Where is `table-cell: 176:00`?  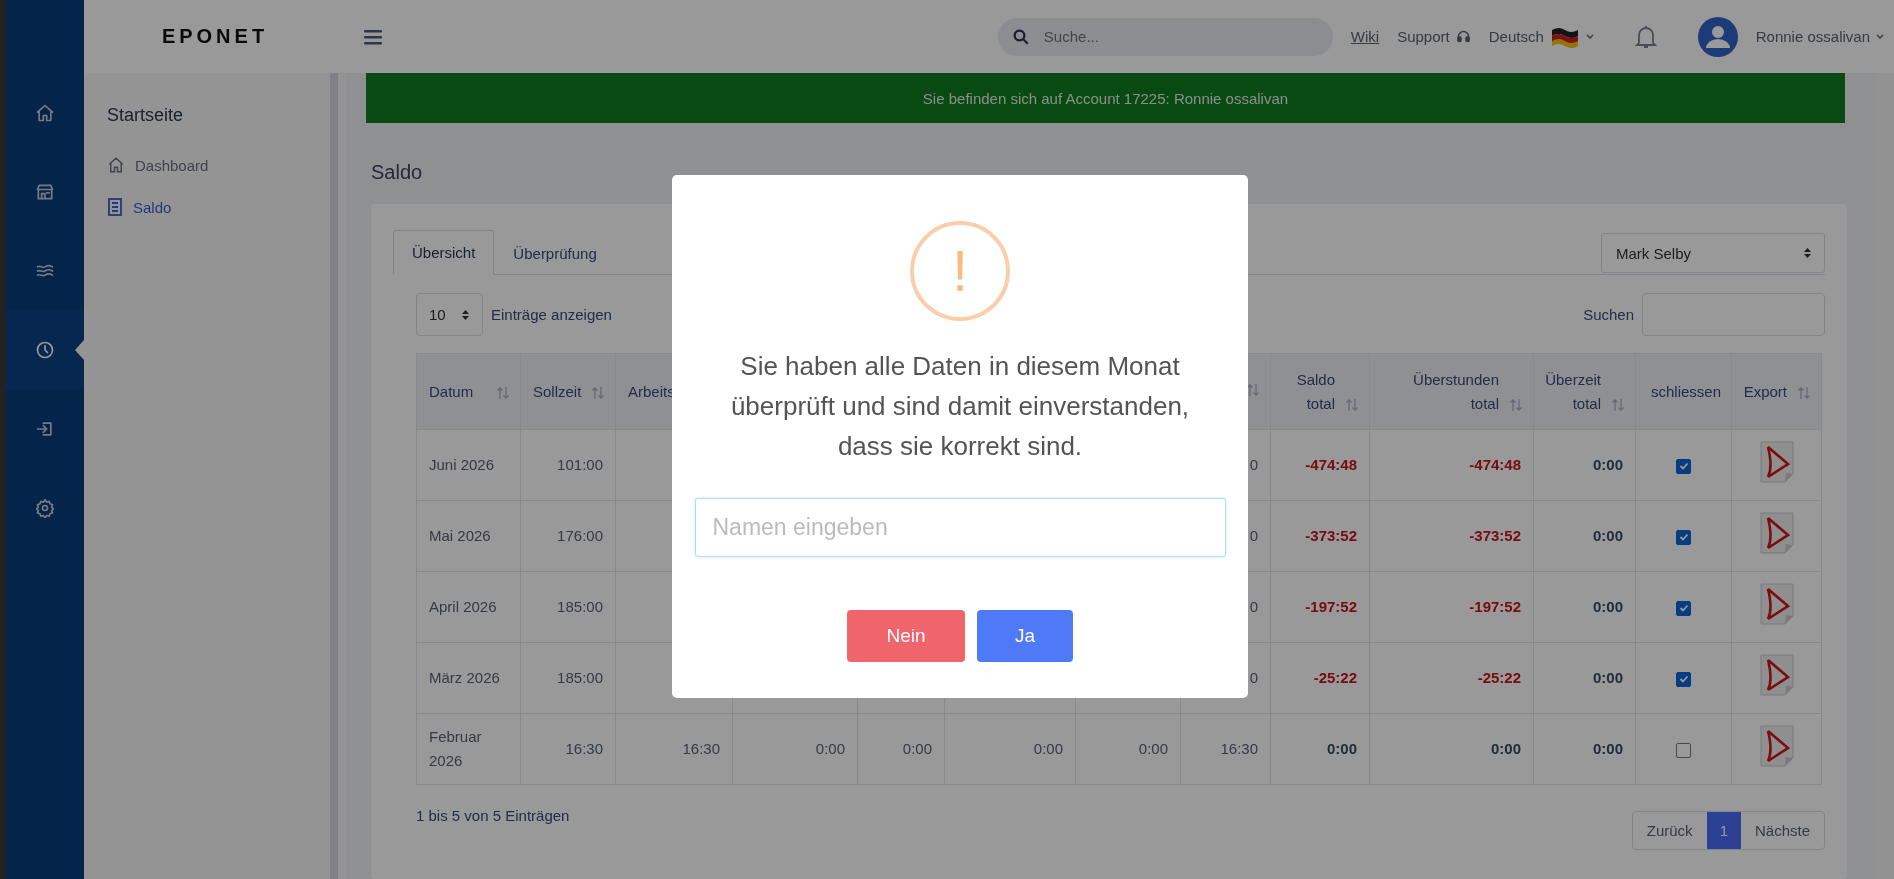 table-cell: 176:00 is located at coordinates (568, 536).